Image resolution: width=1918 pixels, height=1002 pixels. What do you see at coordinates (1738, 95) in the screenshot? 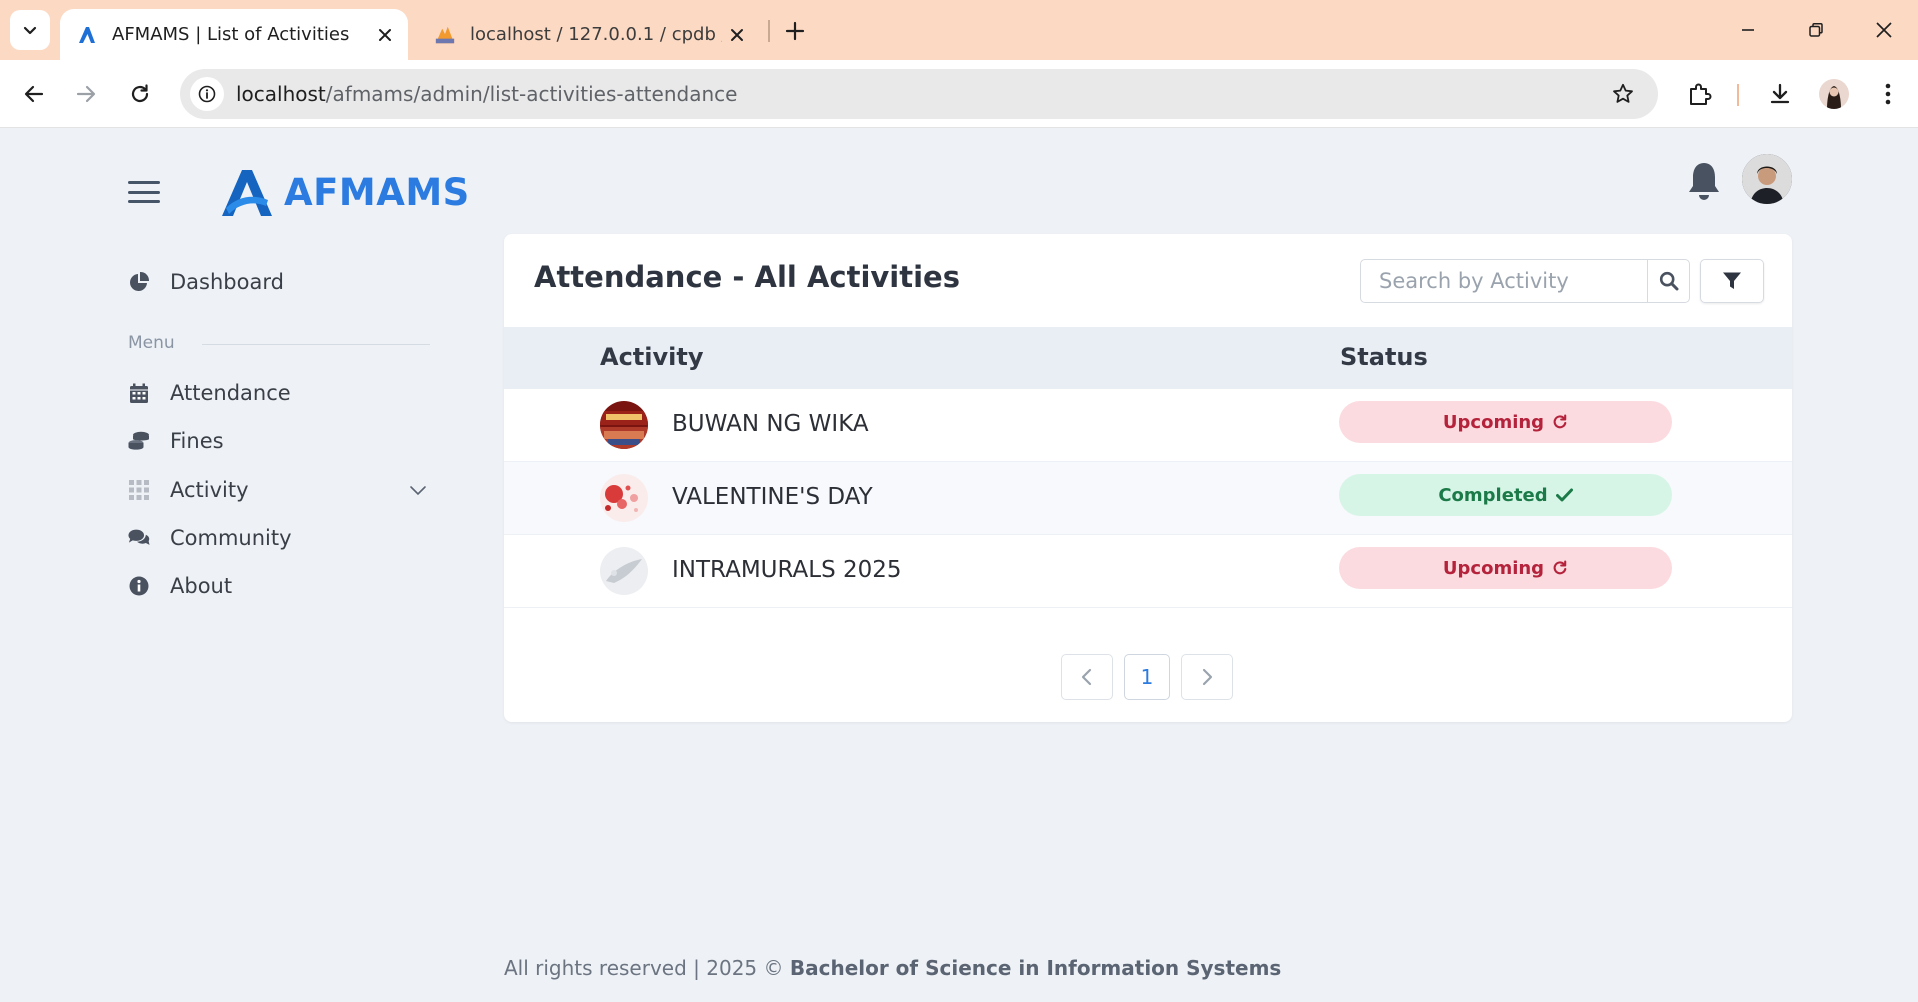
I see `toolbar-divider` at bounding box center [1738, 95].